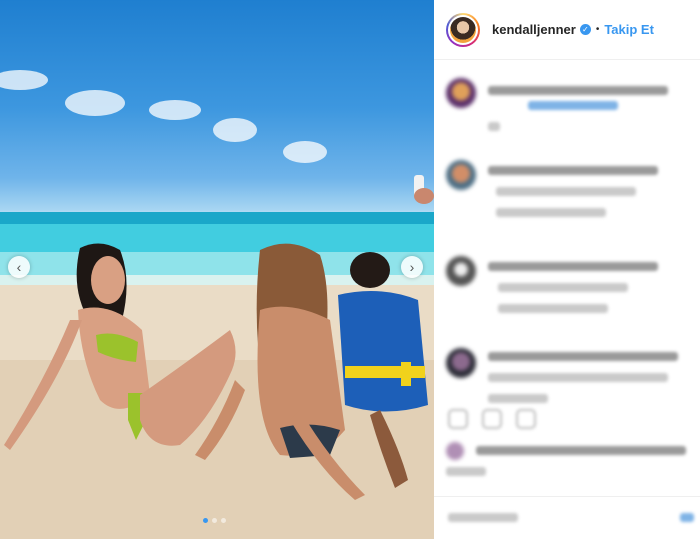  What do you see at coordinates (534, 29) in the screenshot?
I see `username-link: kendalljenner` at bounding box center [534, 29].